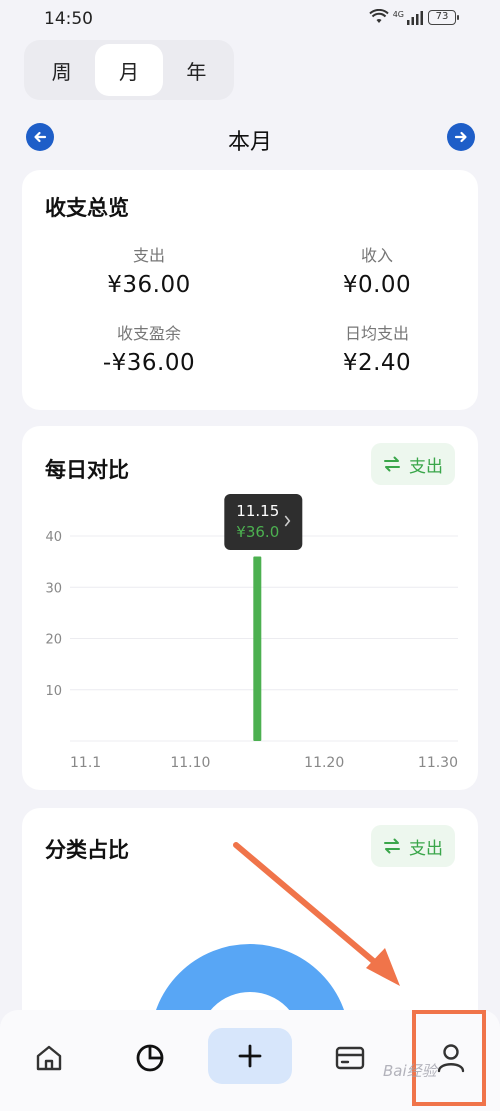  I want to click on pie-chart-icon, so click(150, 1058).